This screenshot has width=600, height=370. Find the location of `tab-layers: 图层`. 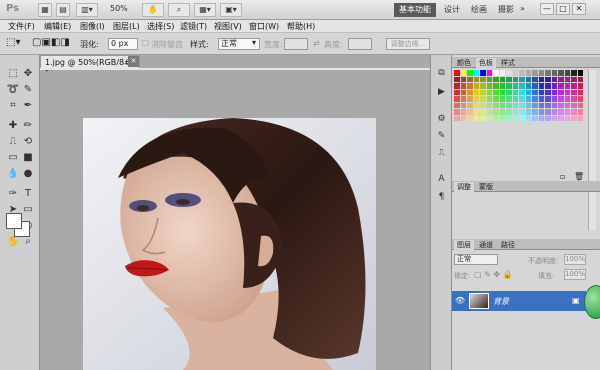

tab-layers: 图层 is located at coordinates (464, 245).